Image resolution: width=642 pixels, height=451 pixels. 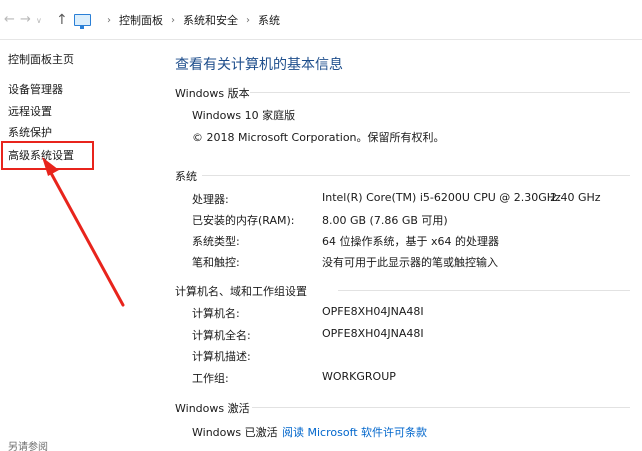 I want to click on system-header: 系统, so click(x=186, y=176).